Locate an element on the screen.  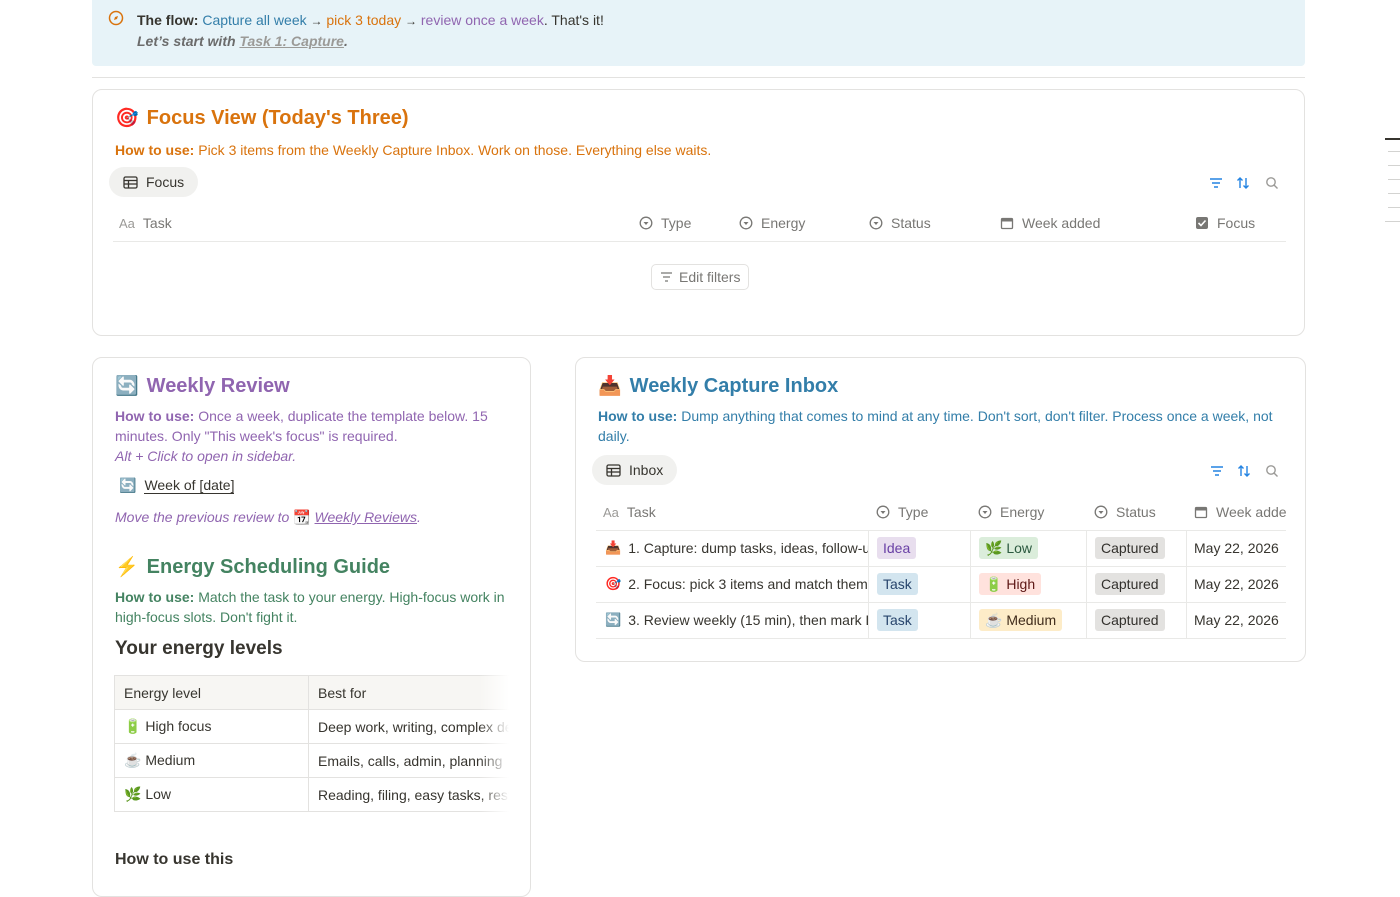
review-title: Weekly Review is located at coordinates (218, 385).